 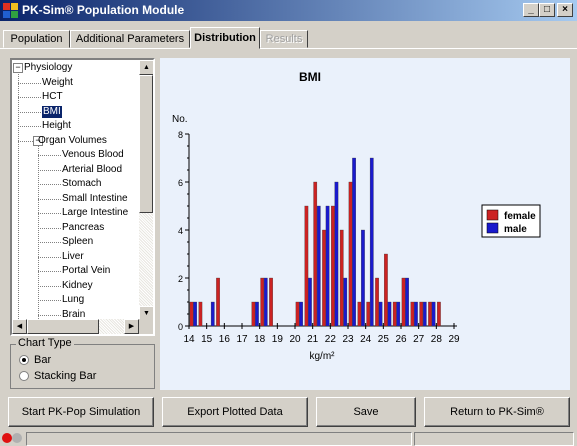 What do you see at coordinates (56, 126) in the screenshot?
I see `tree-item-height: Height` at bounding box center [56, 126].